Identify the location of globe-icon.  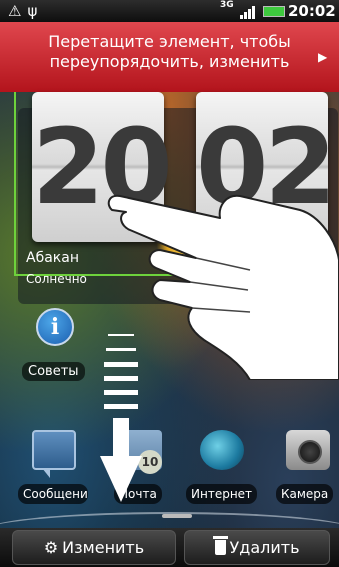
(222, 450).